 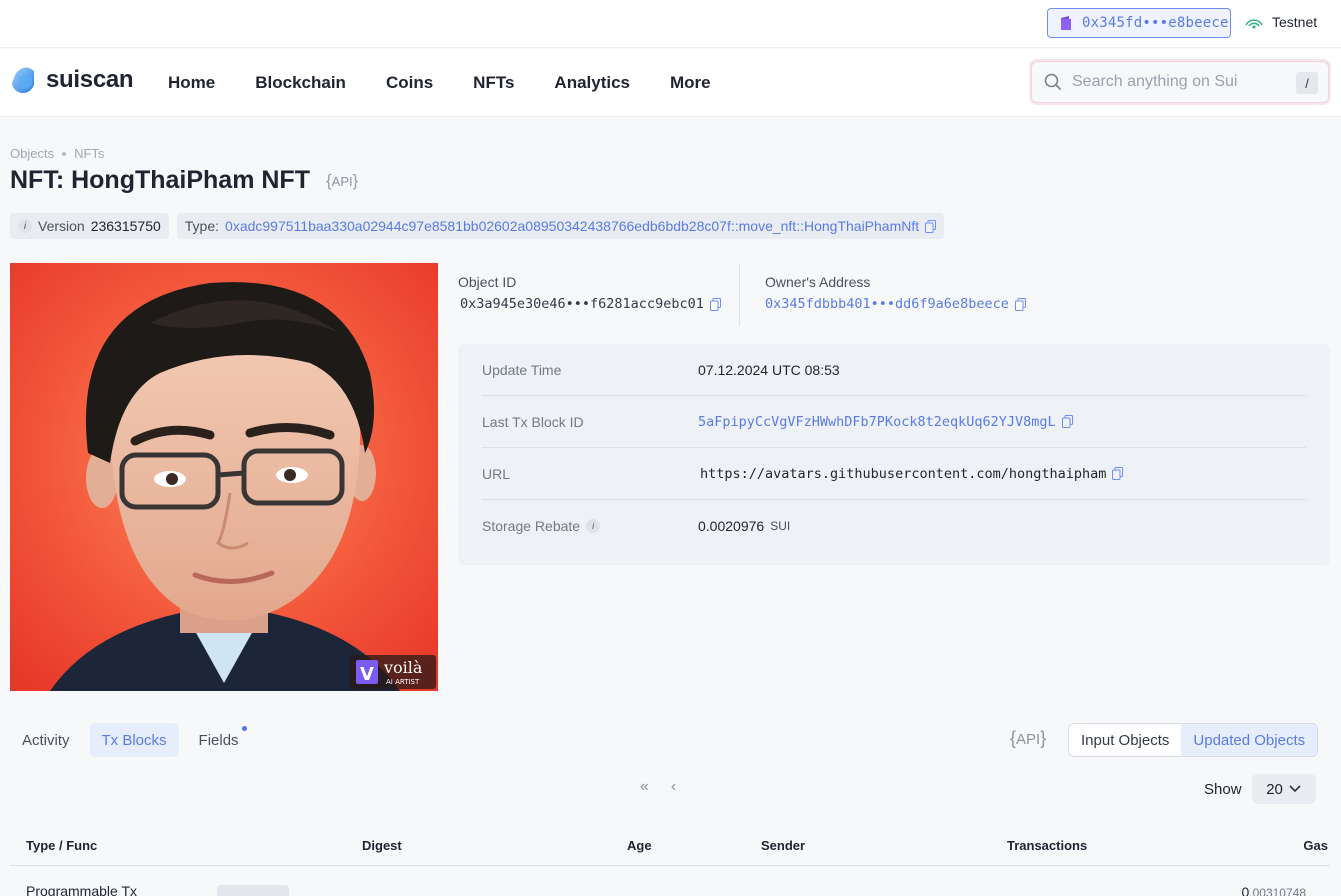 I want to click on tab-bar: Activity Tx Blocks Fields, so click(x=130, y=740).